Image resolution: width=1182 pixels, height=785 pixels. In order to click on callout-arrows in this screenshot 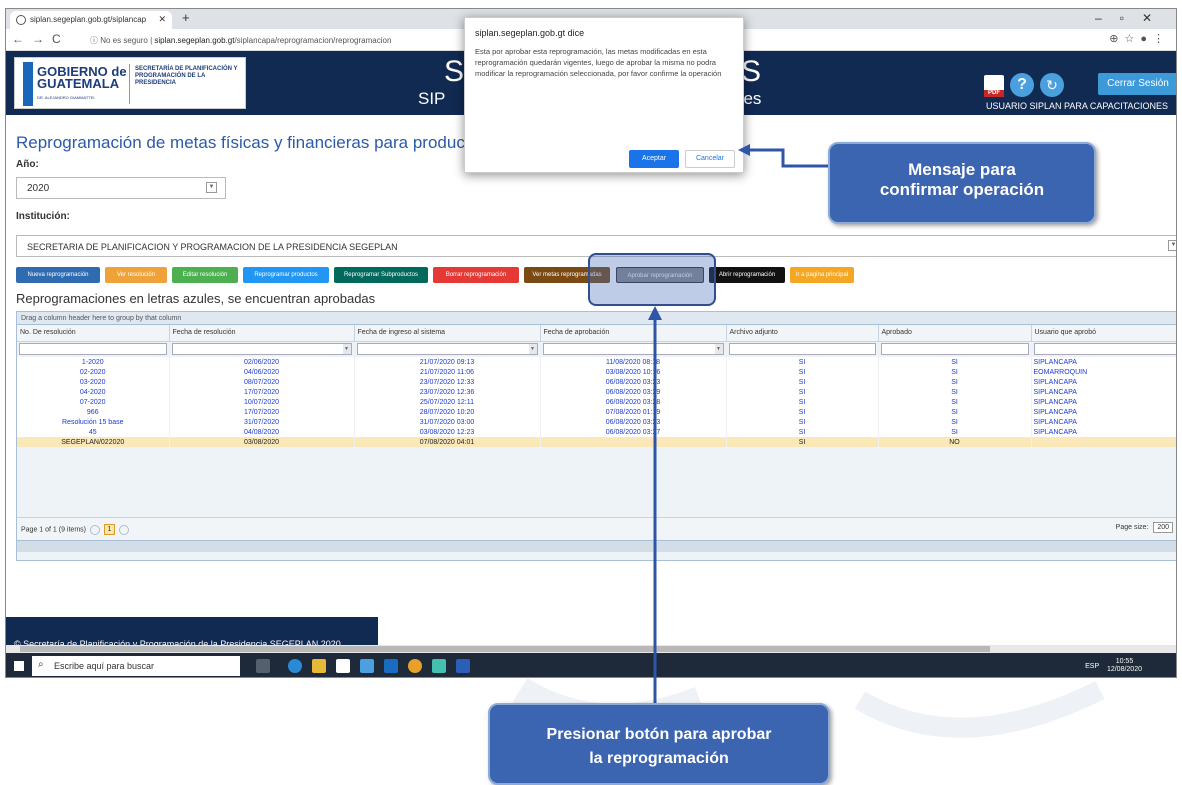, I will do `click(738, 424)`.